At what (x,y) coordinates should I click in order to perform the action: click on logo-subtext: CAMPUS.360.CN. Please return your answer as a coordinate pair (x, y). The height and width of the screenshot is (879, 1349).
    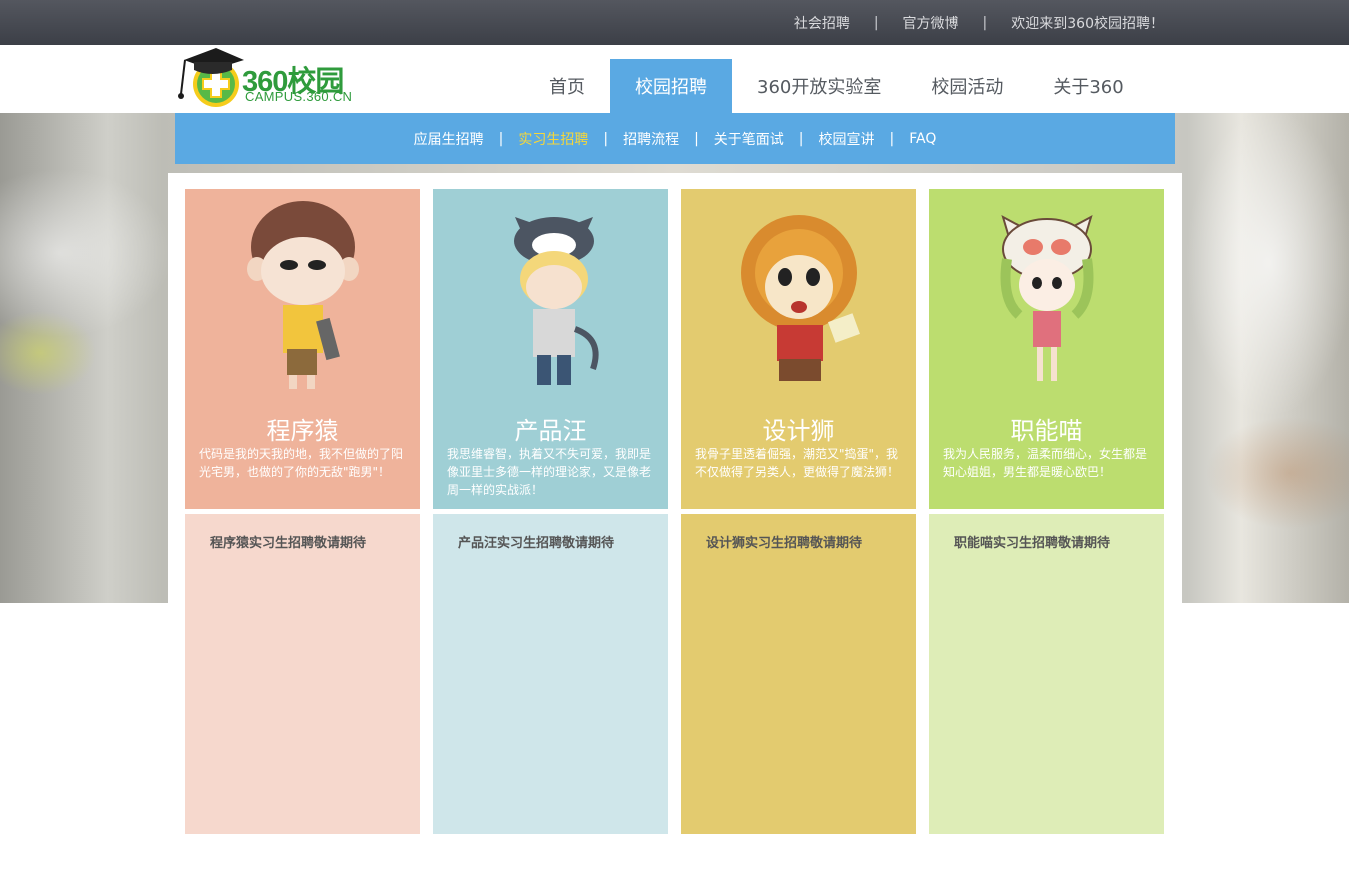
    Looking at the image, I should click on (299, 96).